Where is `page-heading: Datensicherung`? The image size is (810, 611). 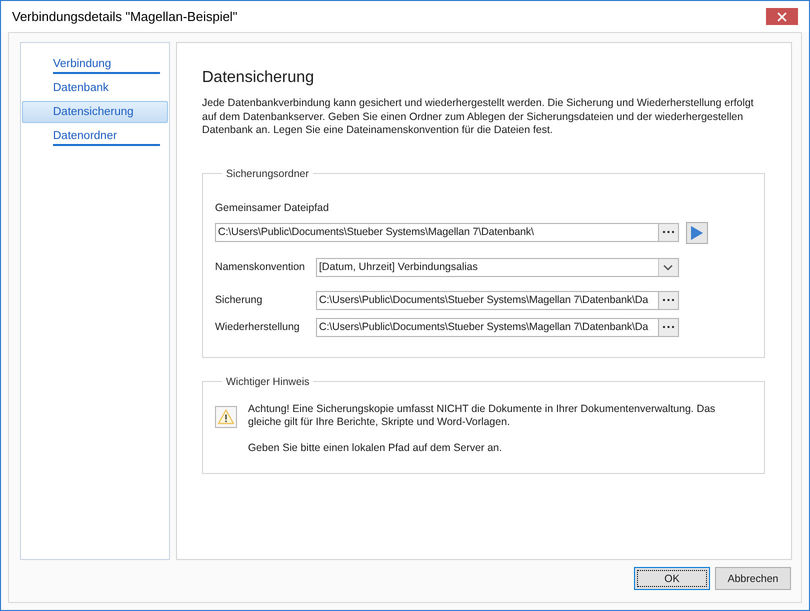 page-heading: Datensicherung is located at coordinates (258, 78).